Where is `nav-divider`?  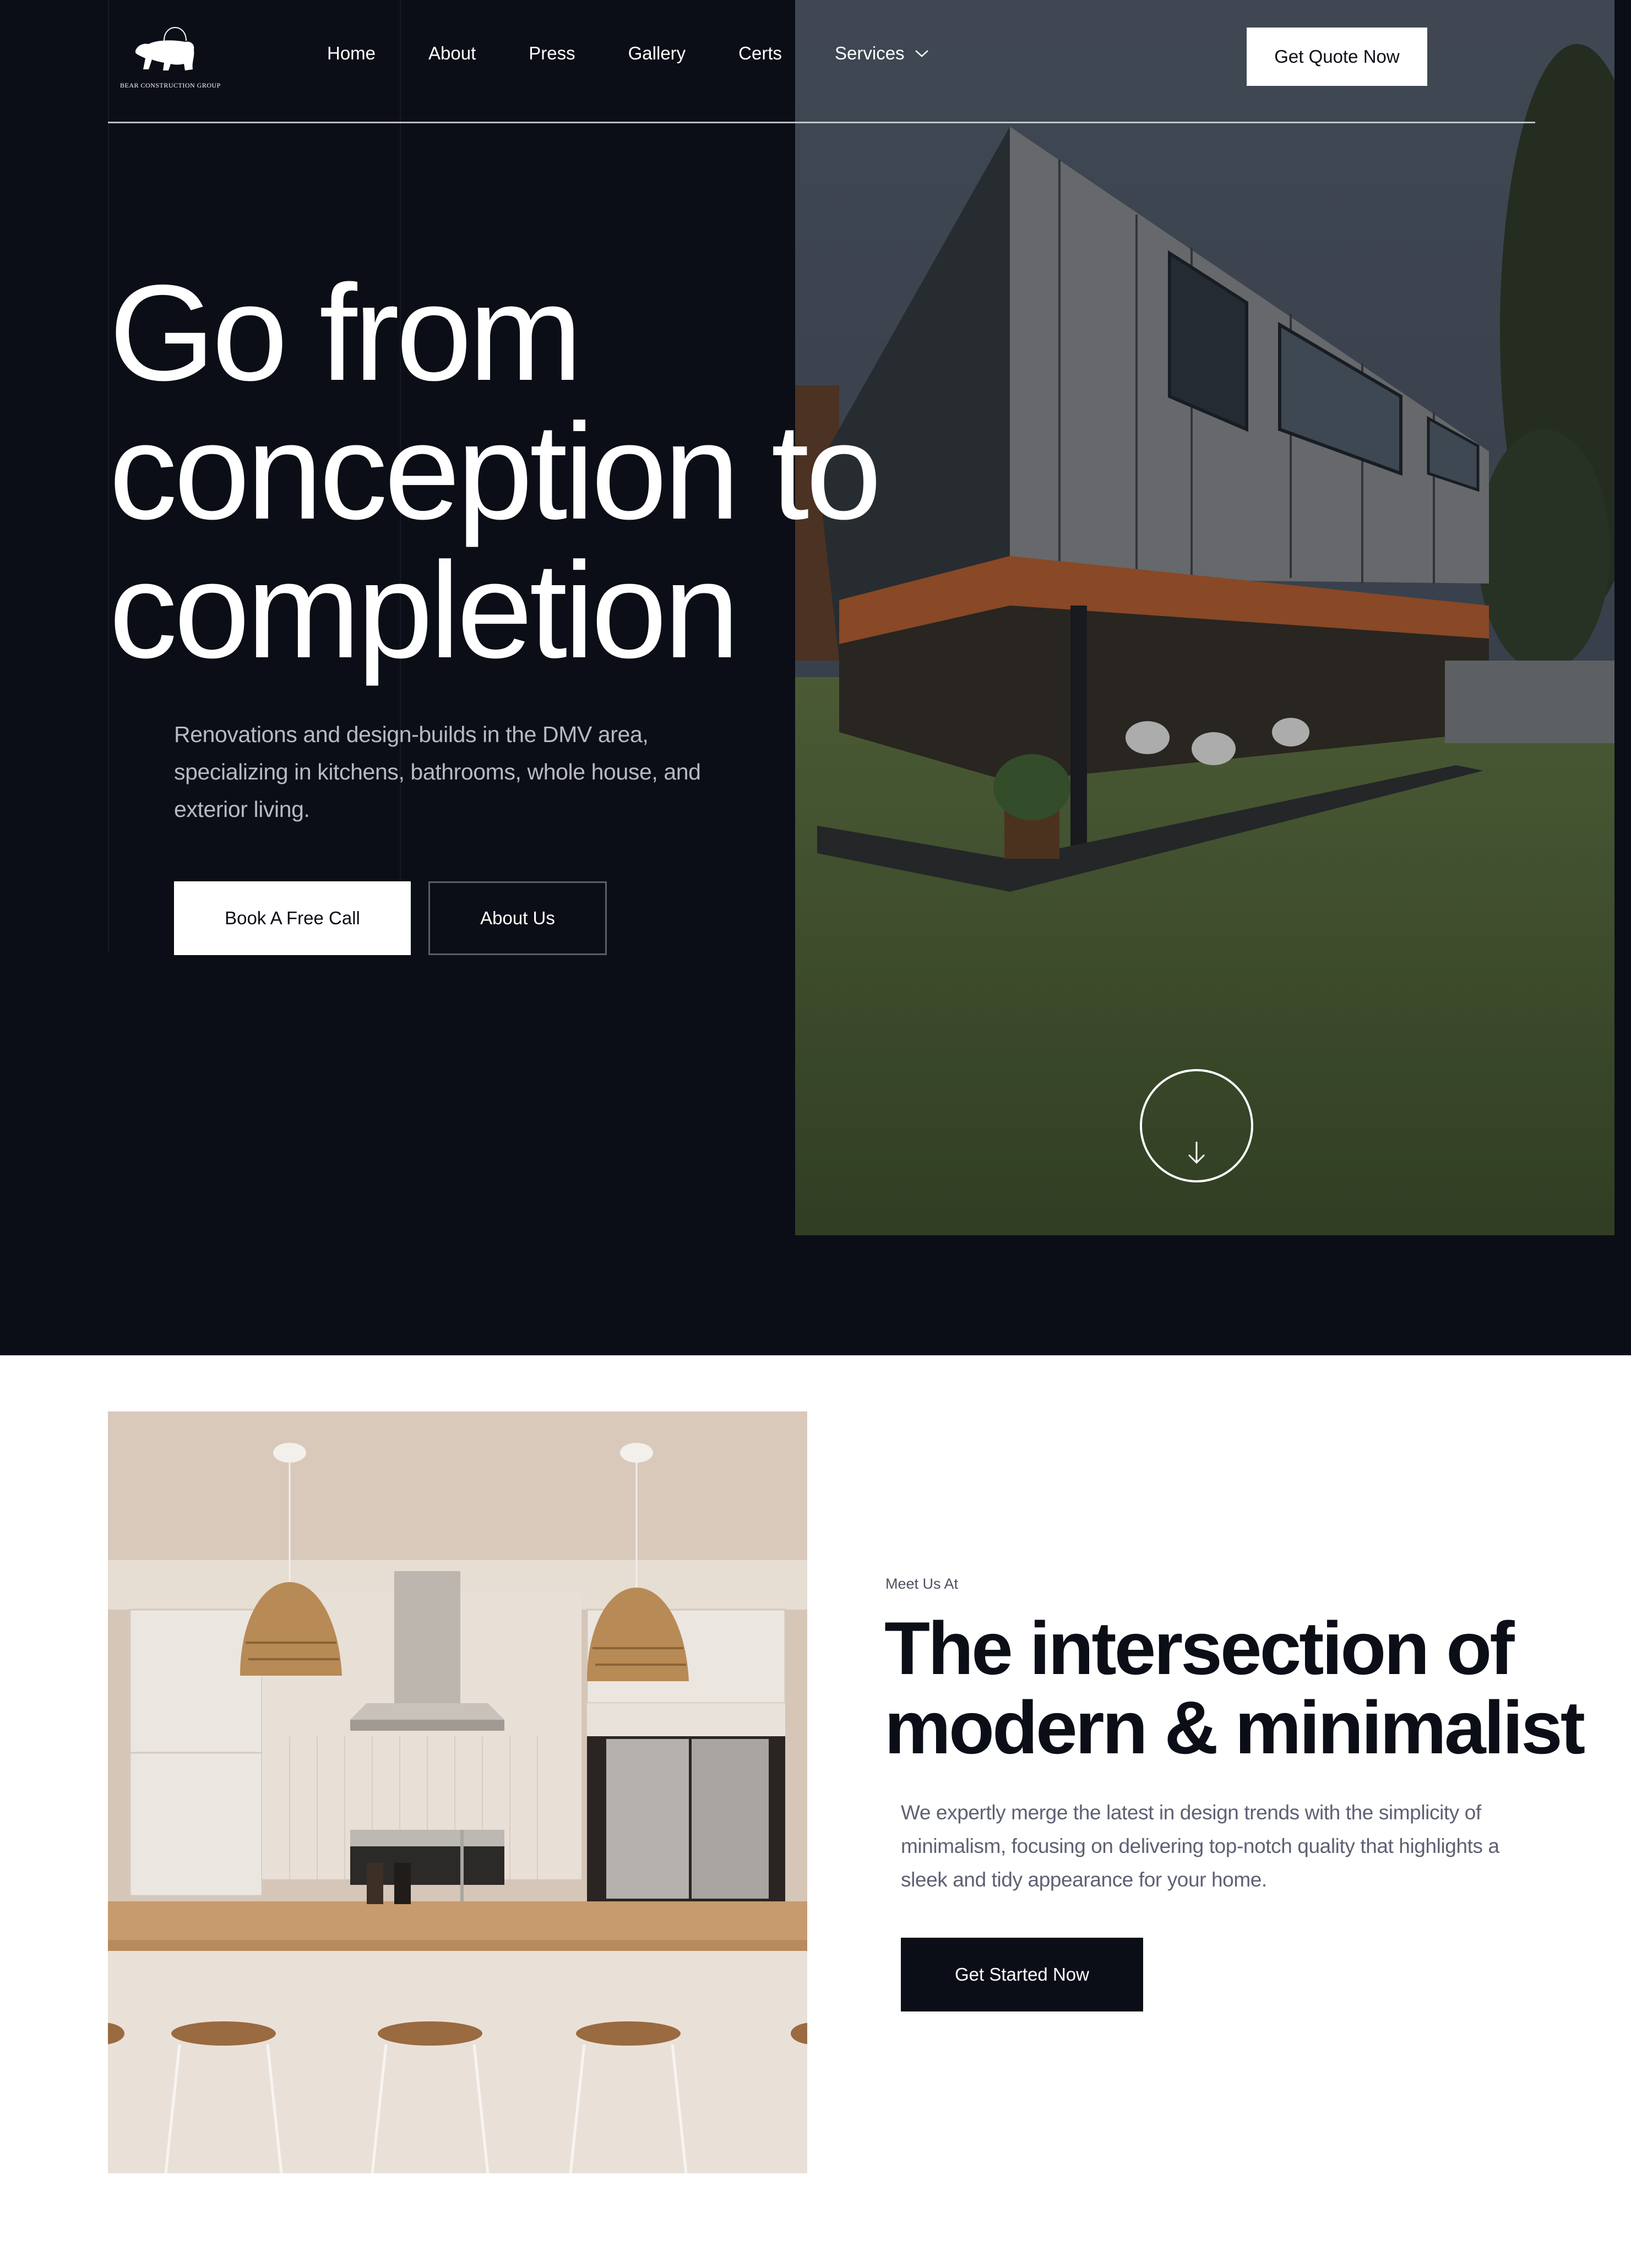
nav-divider is located at coordinates (821, 122).